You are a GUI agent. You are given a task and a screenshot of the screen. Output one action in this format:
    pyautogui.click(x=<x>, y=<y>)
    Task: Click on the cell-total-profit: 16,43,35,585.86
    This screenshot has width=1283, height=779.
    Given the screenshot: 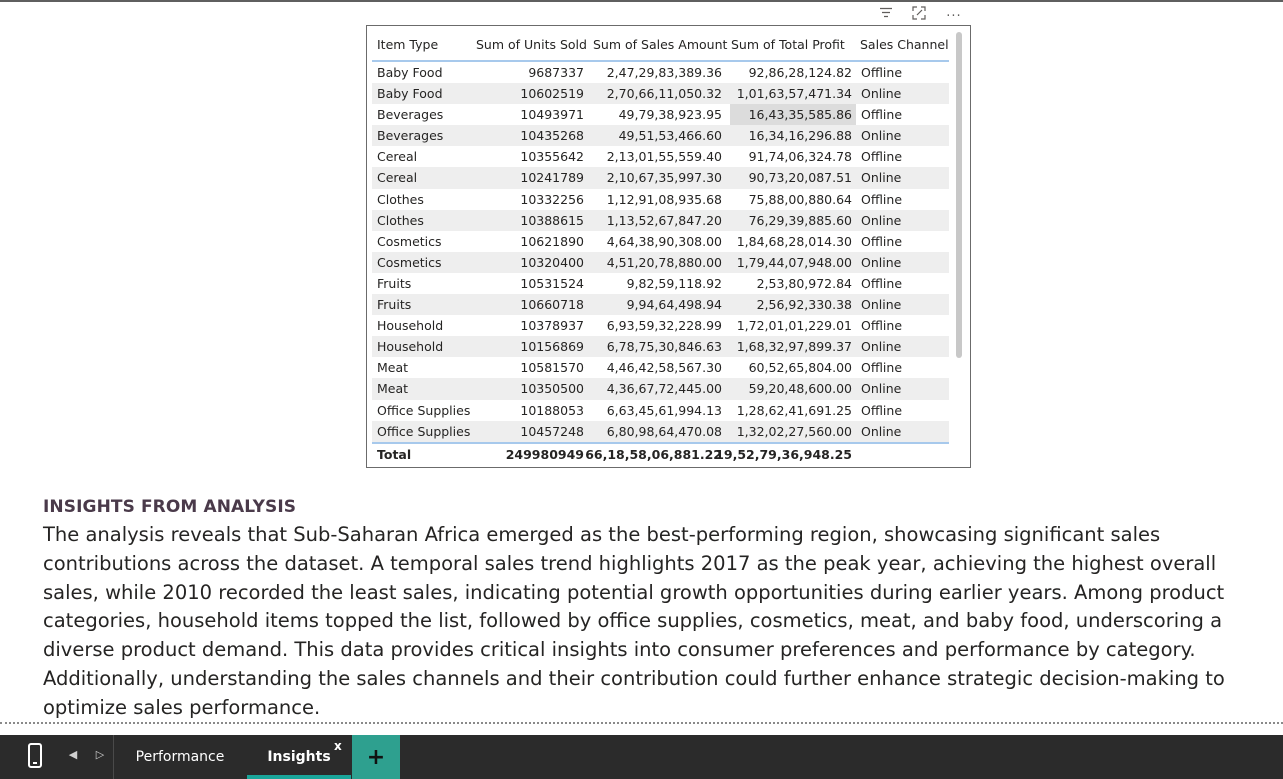 What is the action you would take?
    pyautogui.click(x=800, y=115)
    